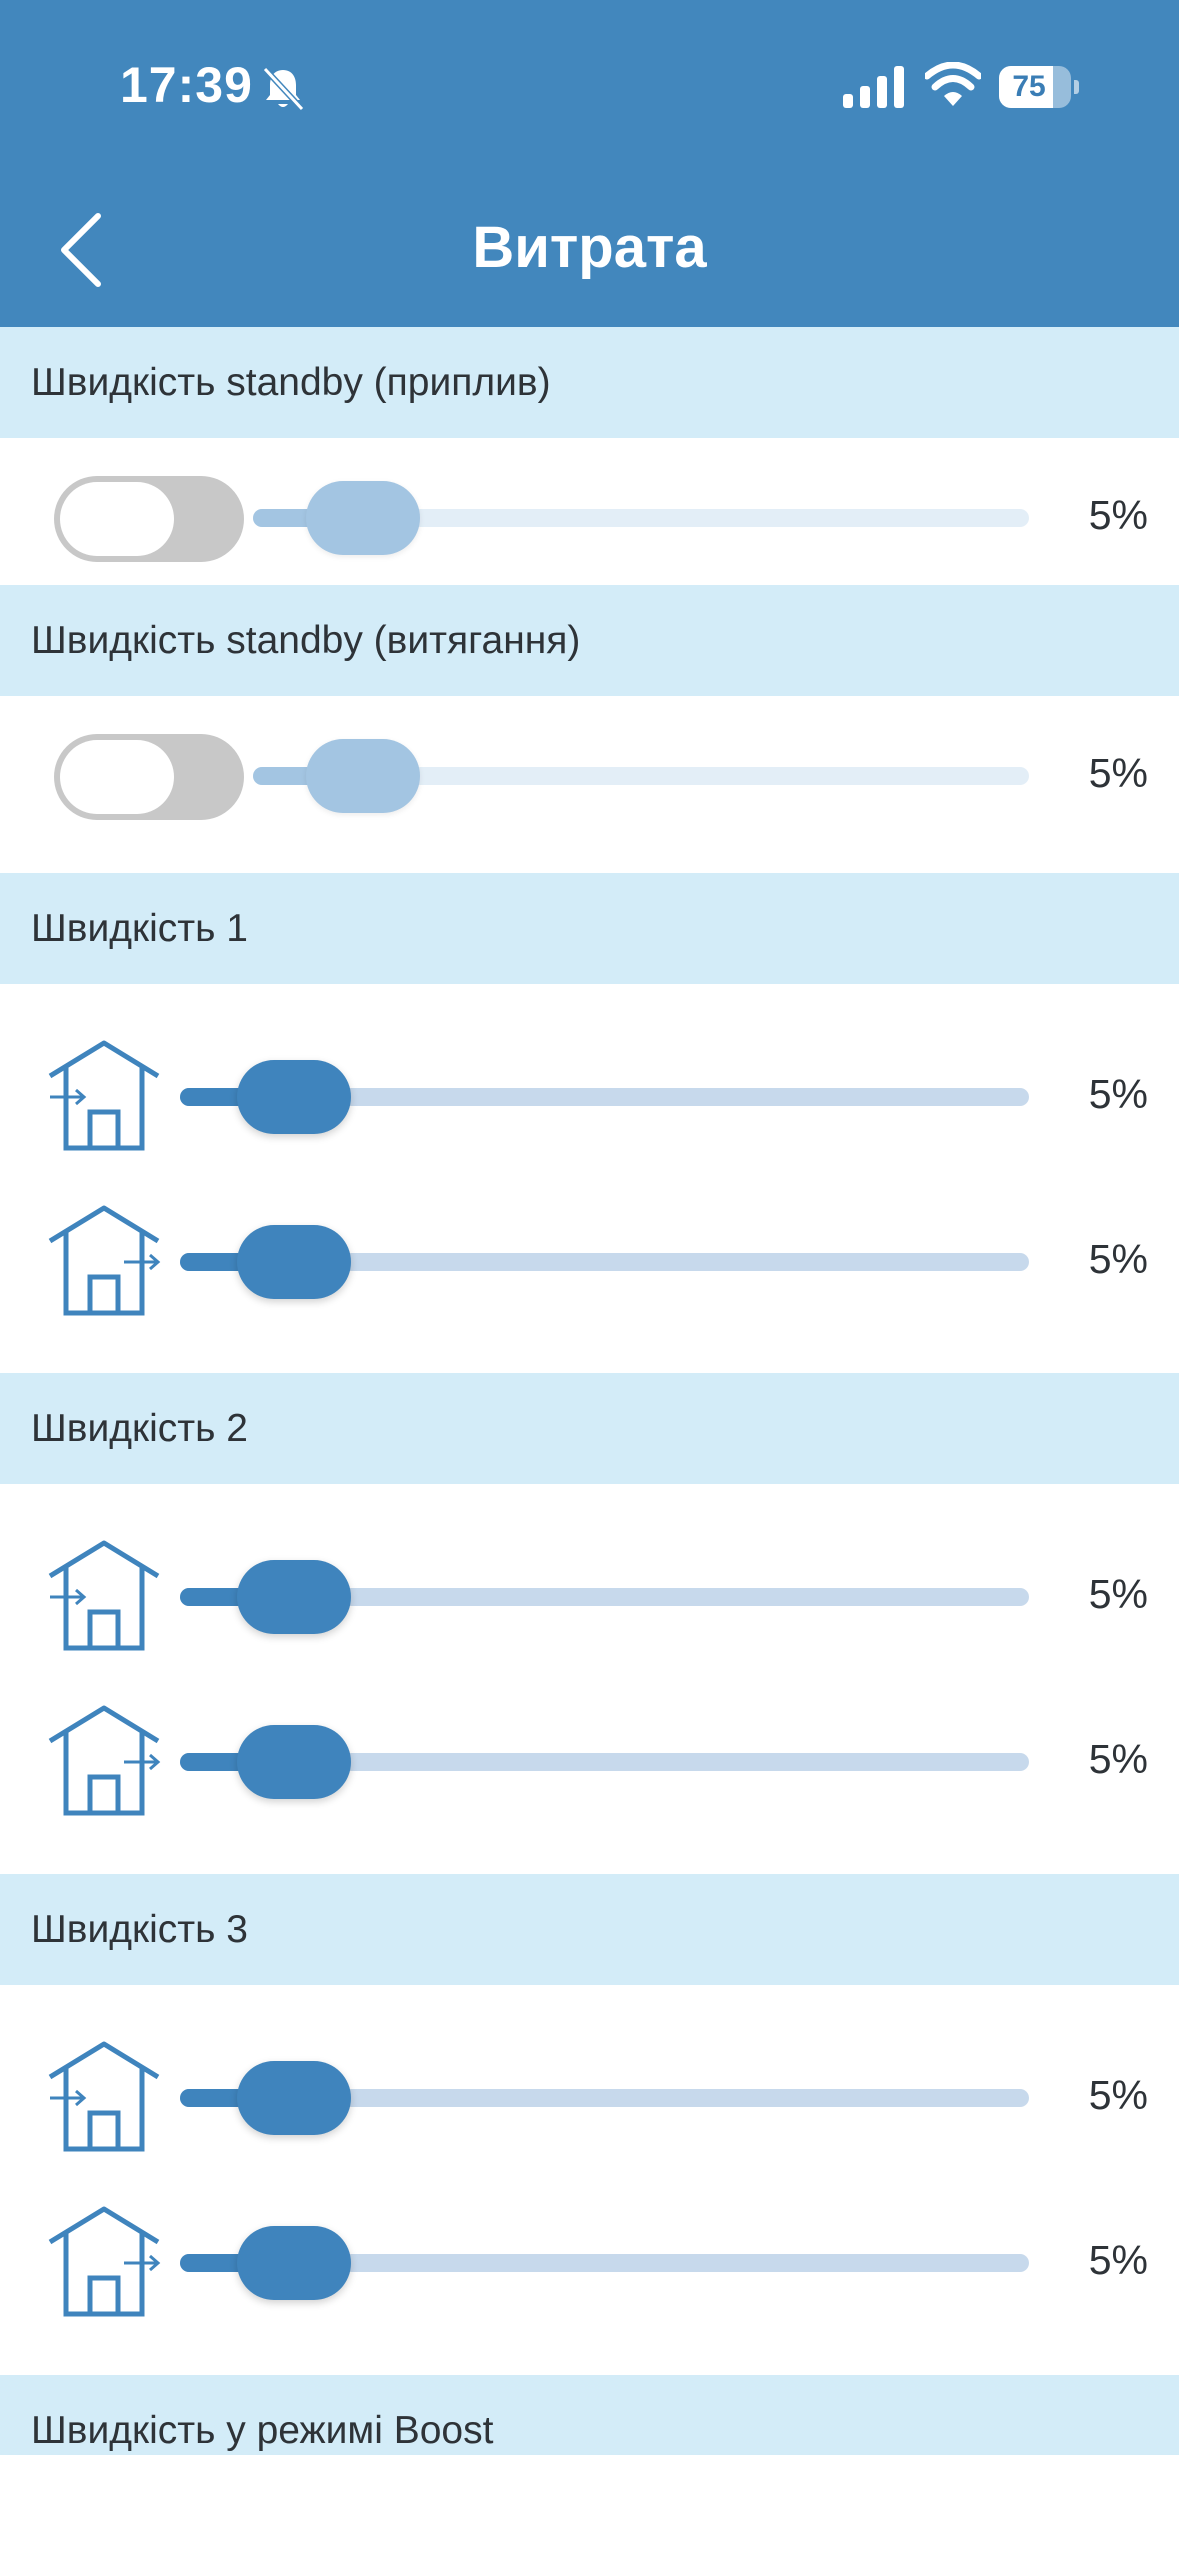 The height and width of the screenshot is (2556, 1179). I want to click on speed-3-supply-slider, so click(604, 2098).